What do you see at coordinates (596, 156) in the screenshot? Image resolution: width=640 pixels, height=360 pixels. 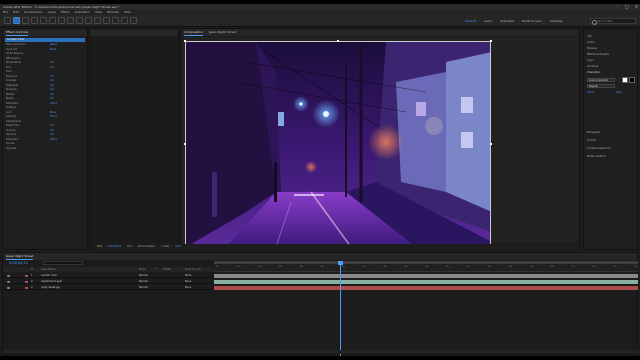 I see `motion-sketch-panel-title: Motion Sketch` at bounding box center [596, 156].